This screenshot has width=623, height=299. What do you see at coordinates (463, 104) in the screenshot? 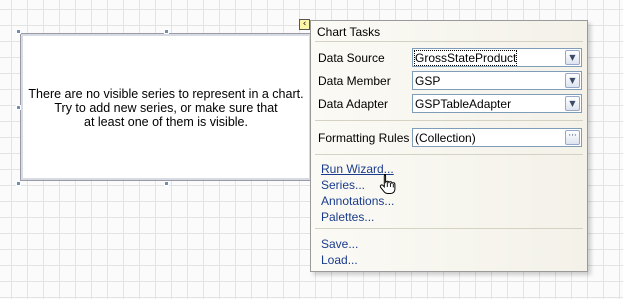
I see `data-adapter-value: GSPTableAdapter` at bounding box center [463, 104].